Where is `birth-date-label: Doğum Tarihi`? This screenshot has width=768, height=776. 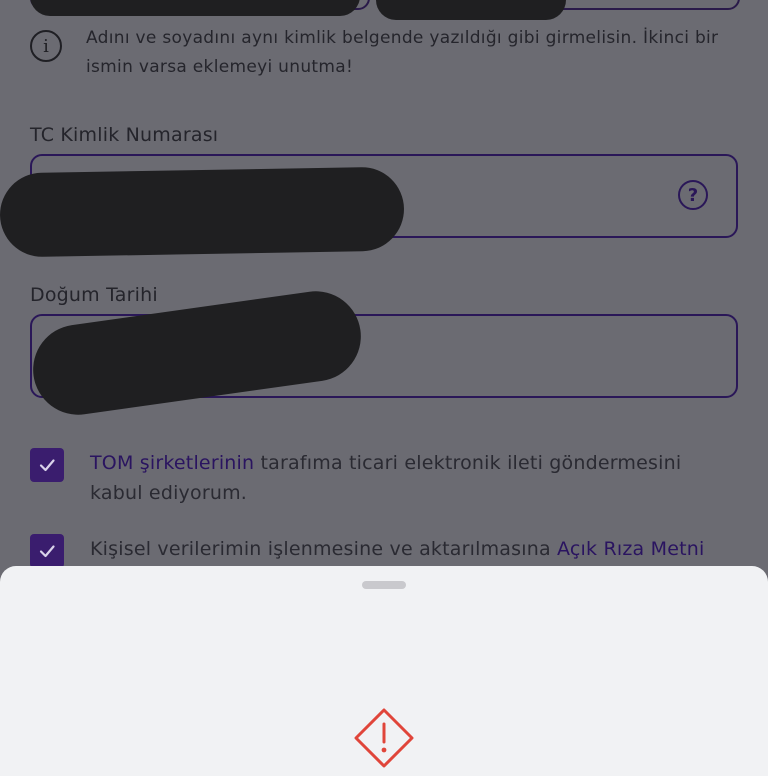 birth-date-label: Doğum Tarihi is located at coordinates (94, 295).